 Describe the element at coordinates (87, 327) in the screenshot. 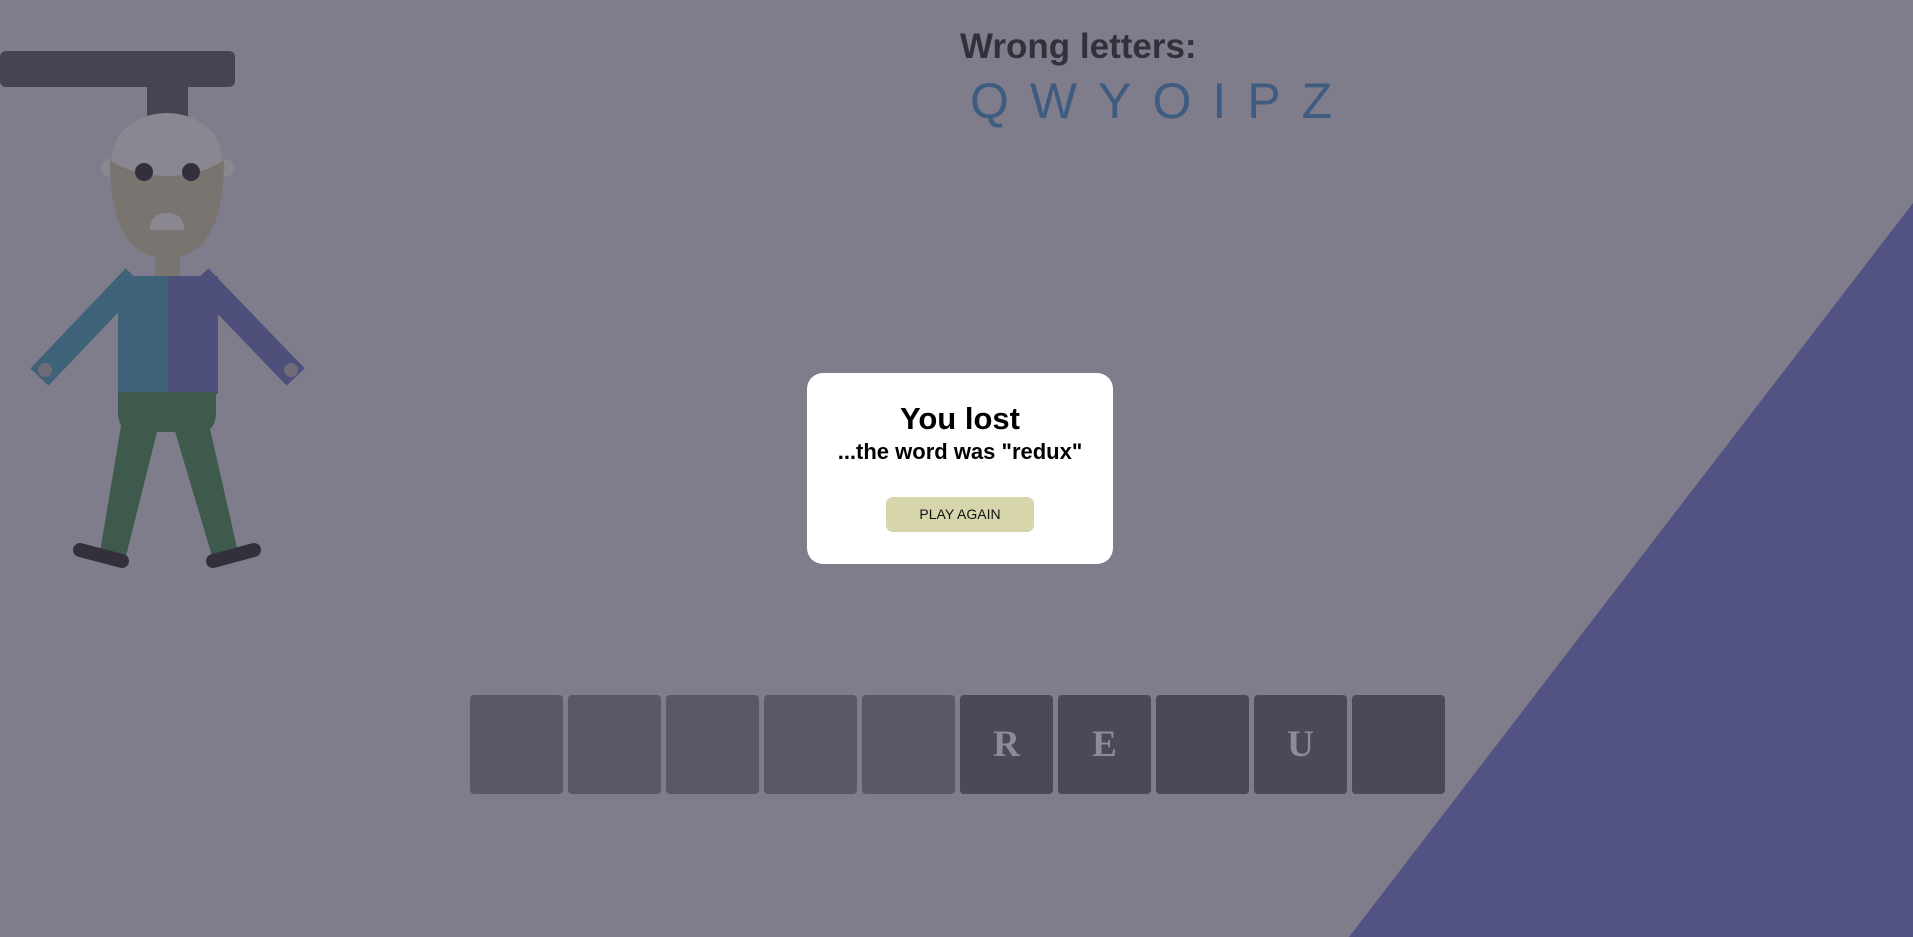

I see `left-arm-icon` at that location.